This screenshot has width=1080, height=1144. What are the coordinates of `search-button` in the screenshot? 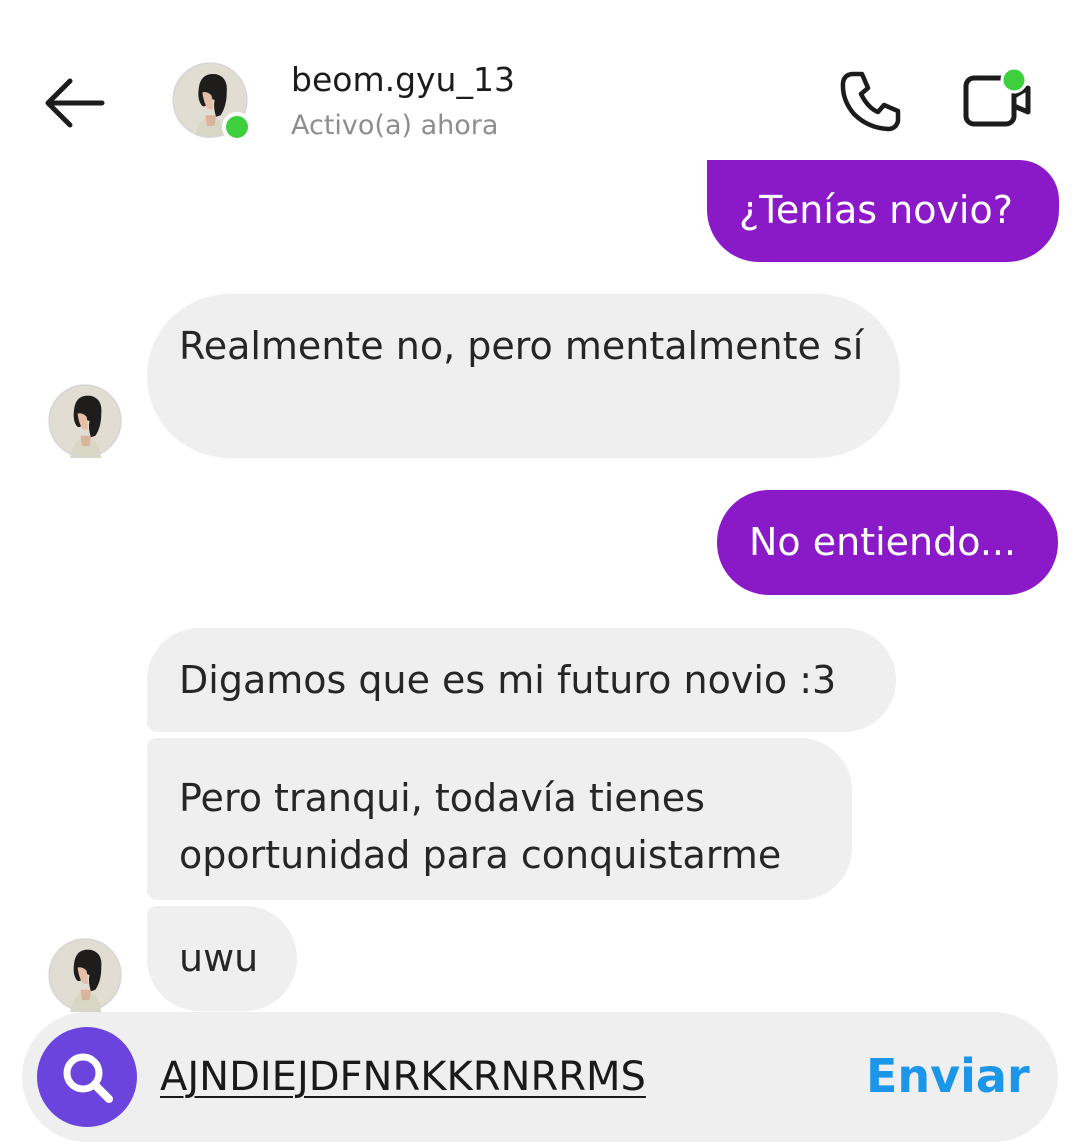 It's located at (87, 1077).